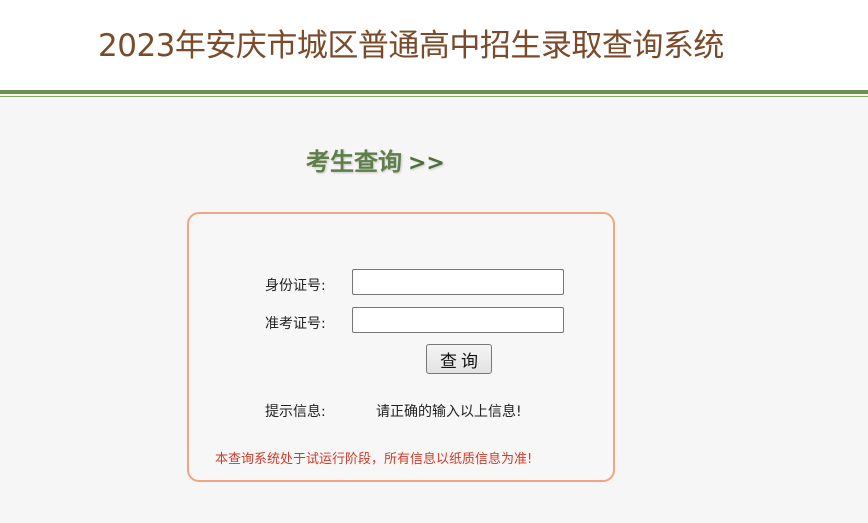  I want to click on section-title: 考生查询 >>, so click(375, 163).